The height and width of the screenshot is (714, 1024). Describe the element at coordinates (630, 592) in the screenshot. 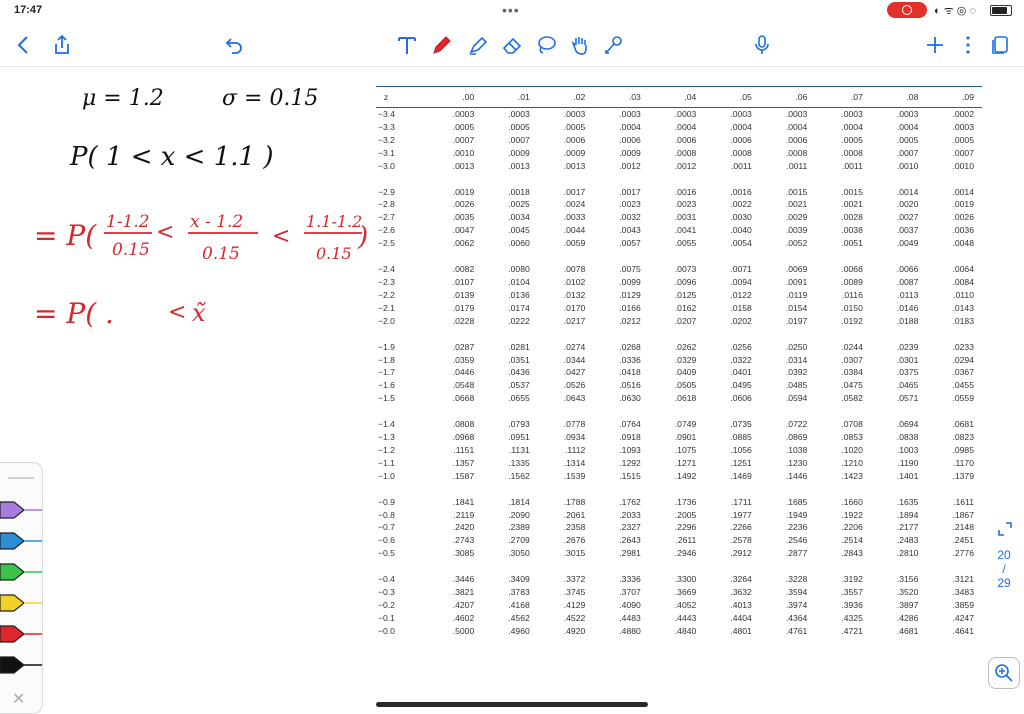

I see `probability-cell: .3707` at that location.